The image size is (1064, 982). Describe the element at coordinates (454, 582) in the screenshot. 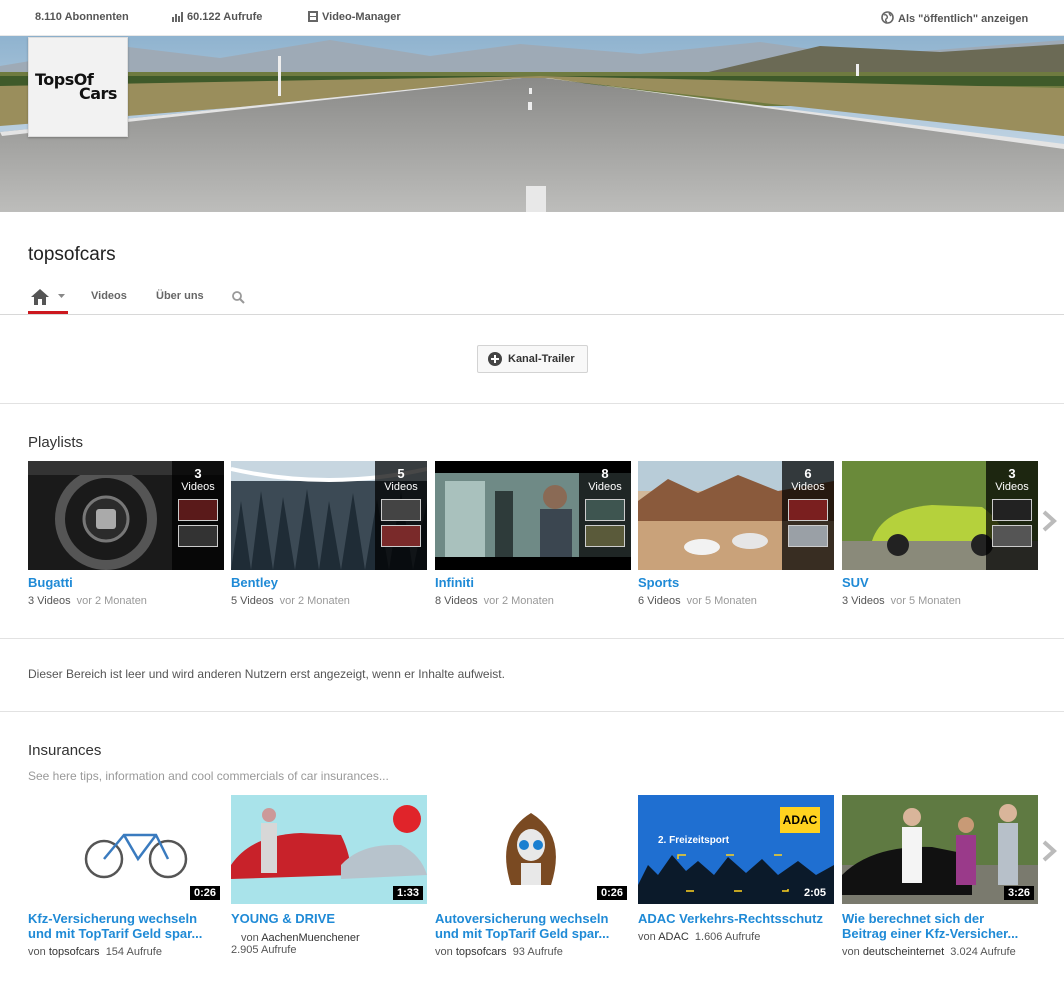

I see `playlist-title: Infiniti` at that location.